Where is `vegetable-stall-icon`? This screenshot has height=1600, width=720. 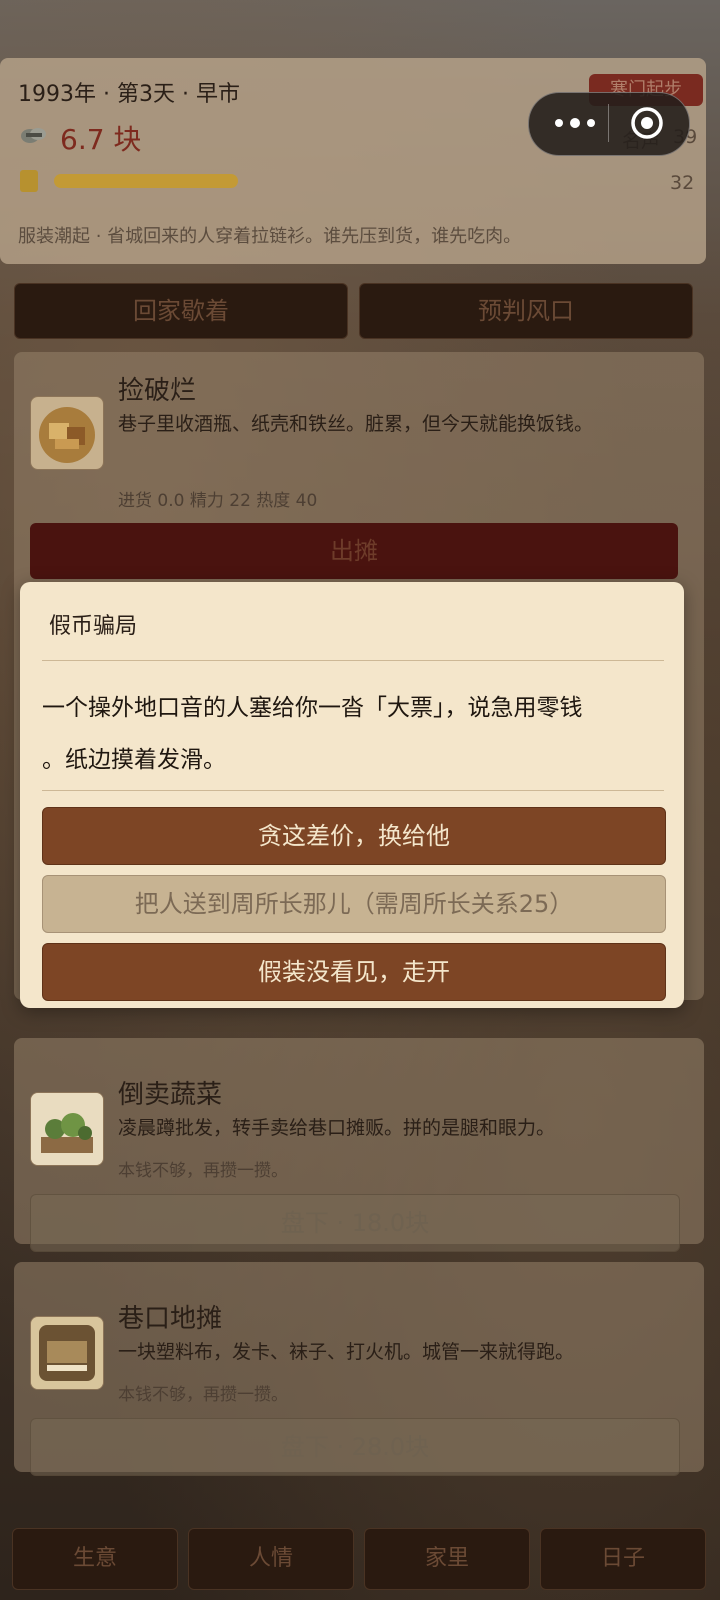
vegetable-stall-icon is located at coordinates (67, 1129).